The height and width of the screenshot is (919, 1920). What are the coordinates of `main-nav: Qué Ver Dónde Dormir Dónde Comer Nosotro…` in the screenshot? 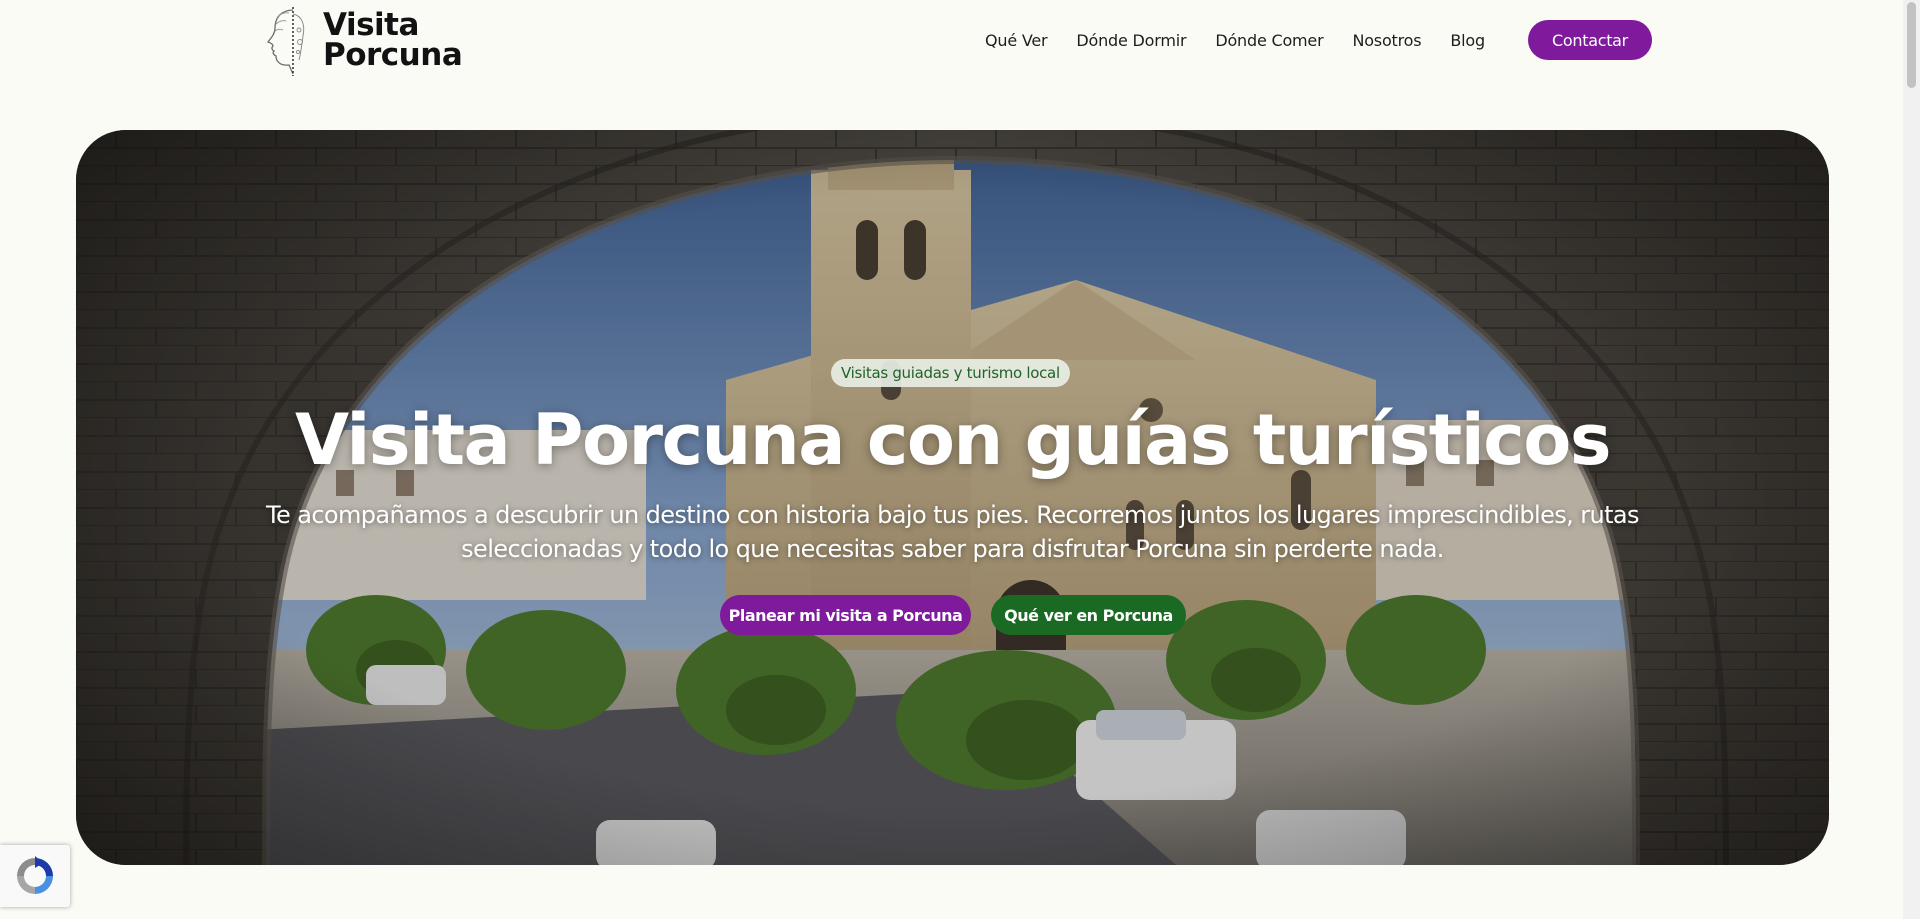 It's located at (1235, 40).